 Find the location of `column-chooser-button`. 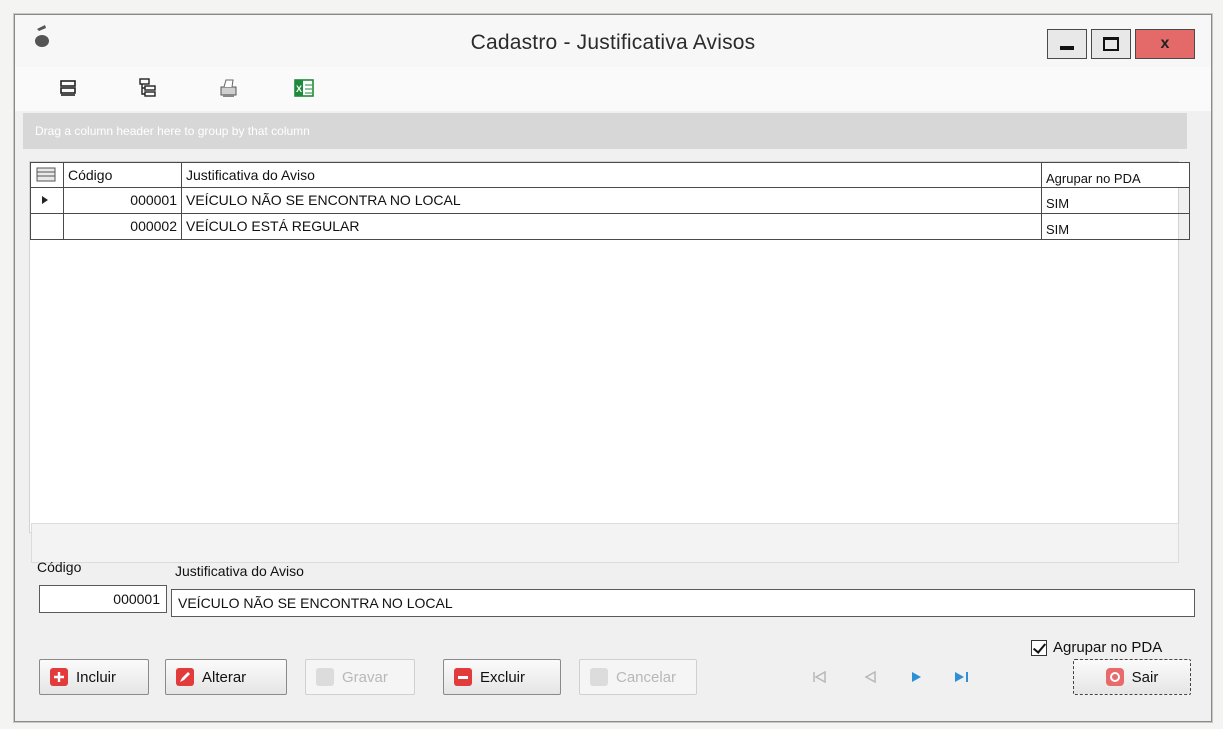

column-chooser-button is located at coordinates (47, 175).